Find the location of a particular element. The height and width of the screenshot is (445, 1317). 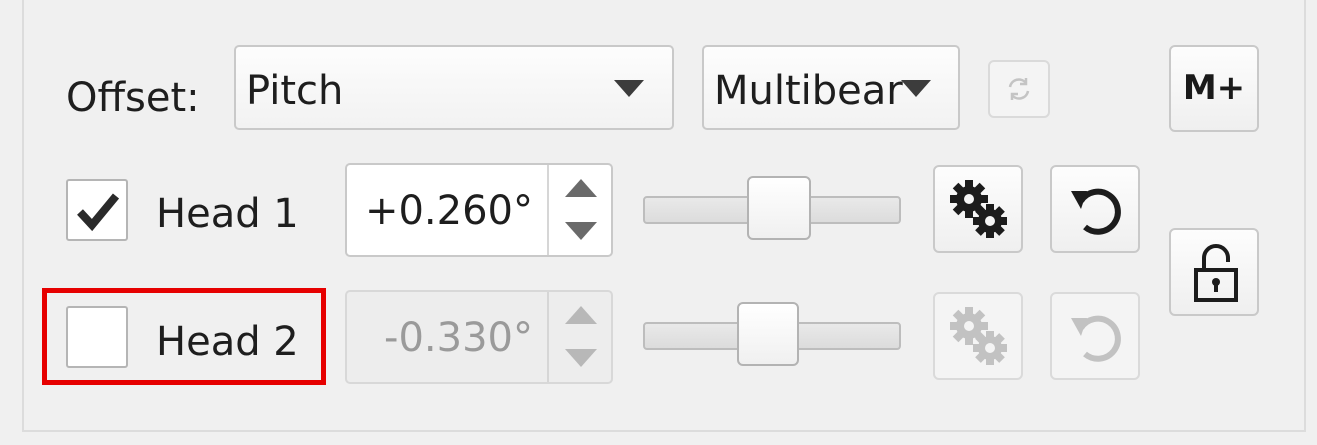

head-2-settings-button is located at coordinates (978, 336).